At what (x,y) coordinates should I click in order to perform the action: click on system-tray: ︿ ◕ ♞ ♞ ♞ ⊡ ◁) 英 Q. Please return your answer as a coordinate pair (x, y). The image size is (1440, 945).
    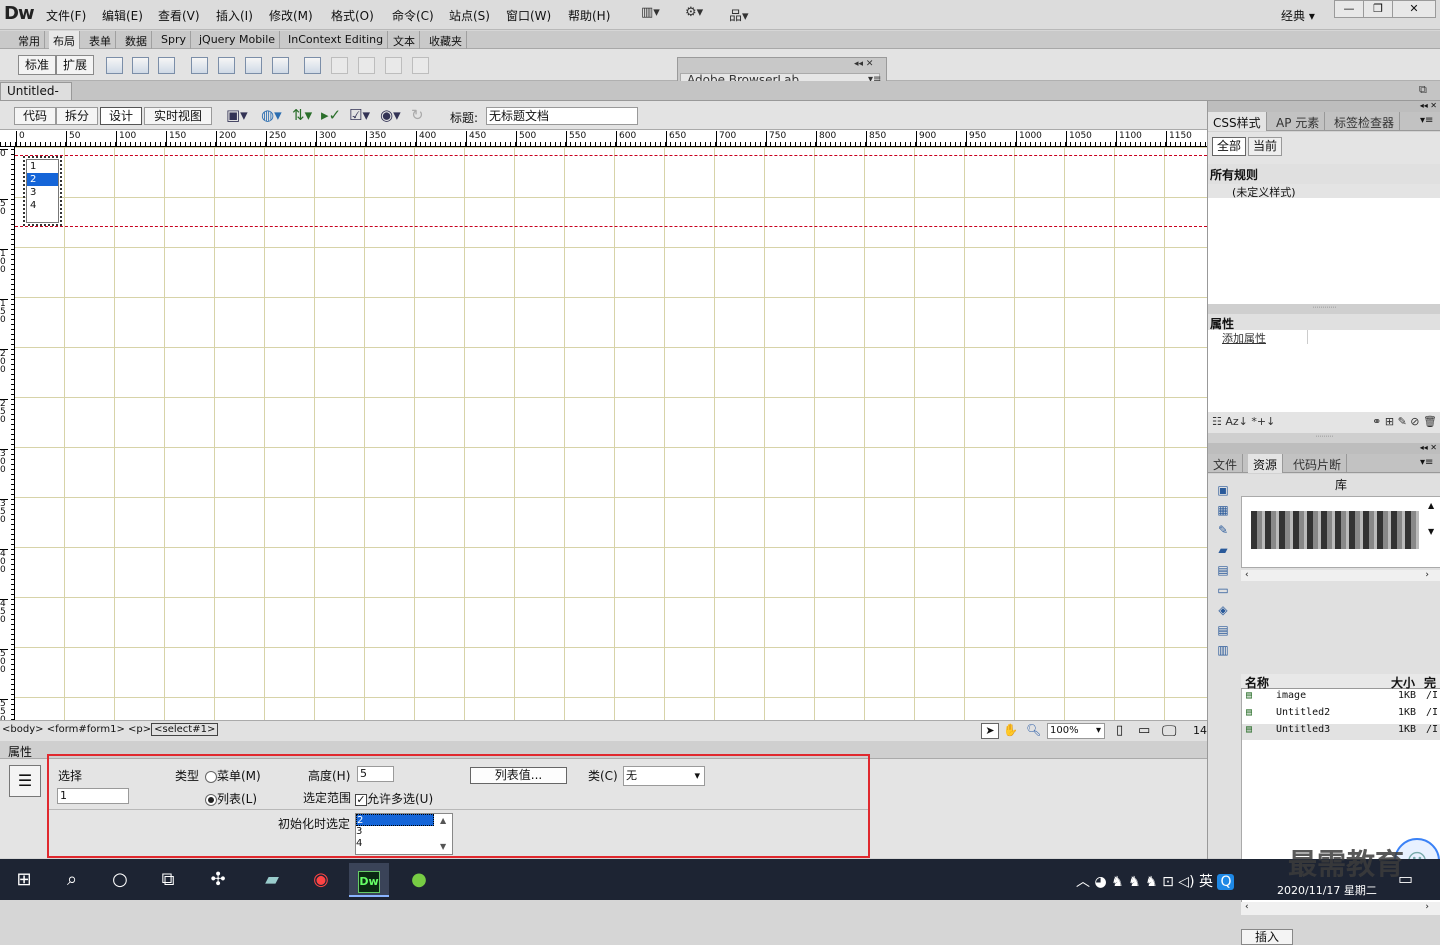
    Looking at the image, I should click on (1155, 881).